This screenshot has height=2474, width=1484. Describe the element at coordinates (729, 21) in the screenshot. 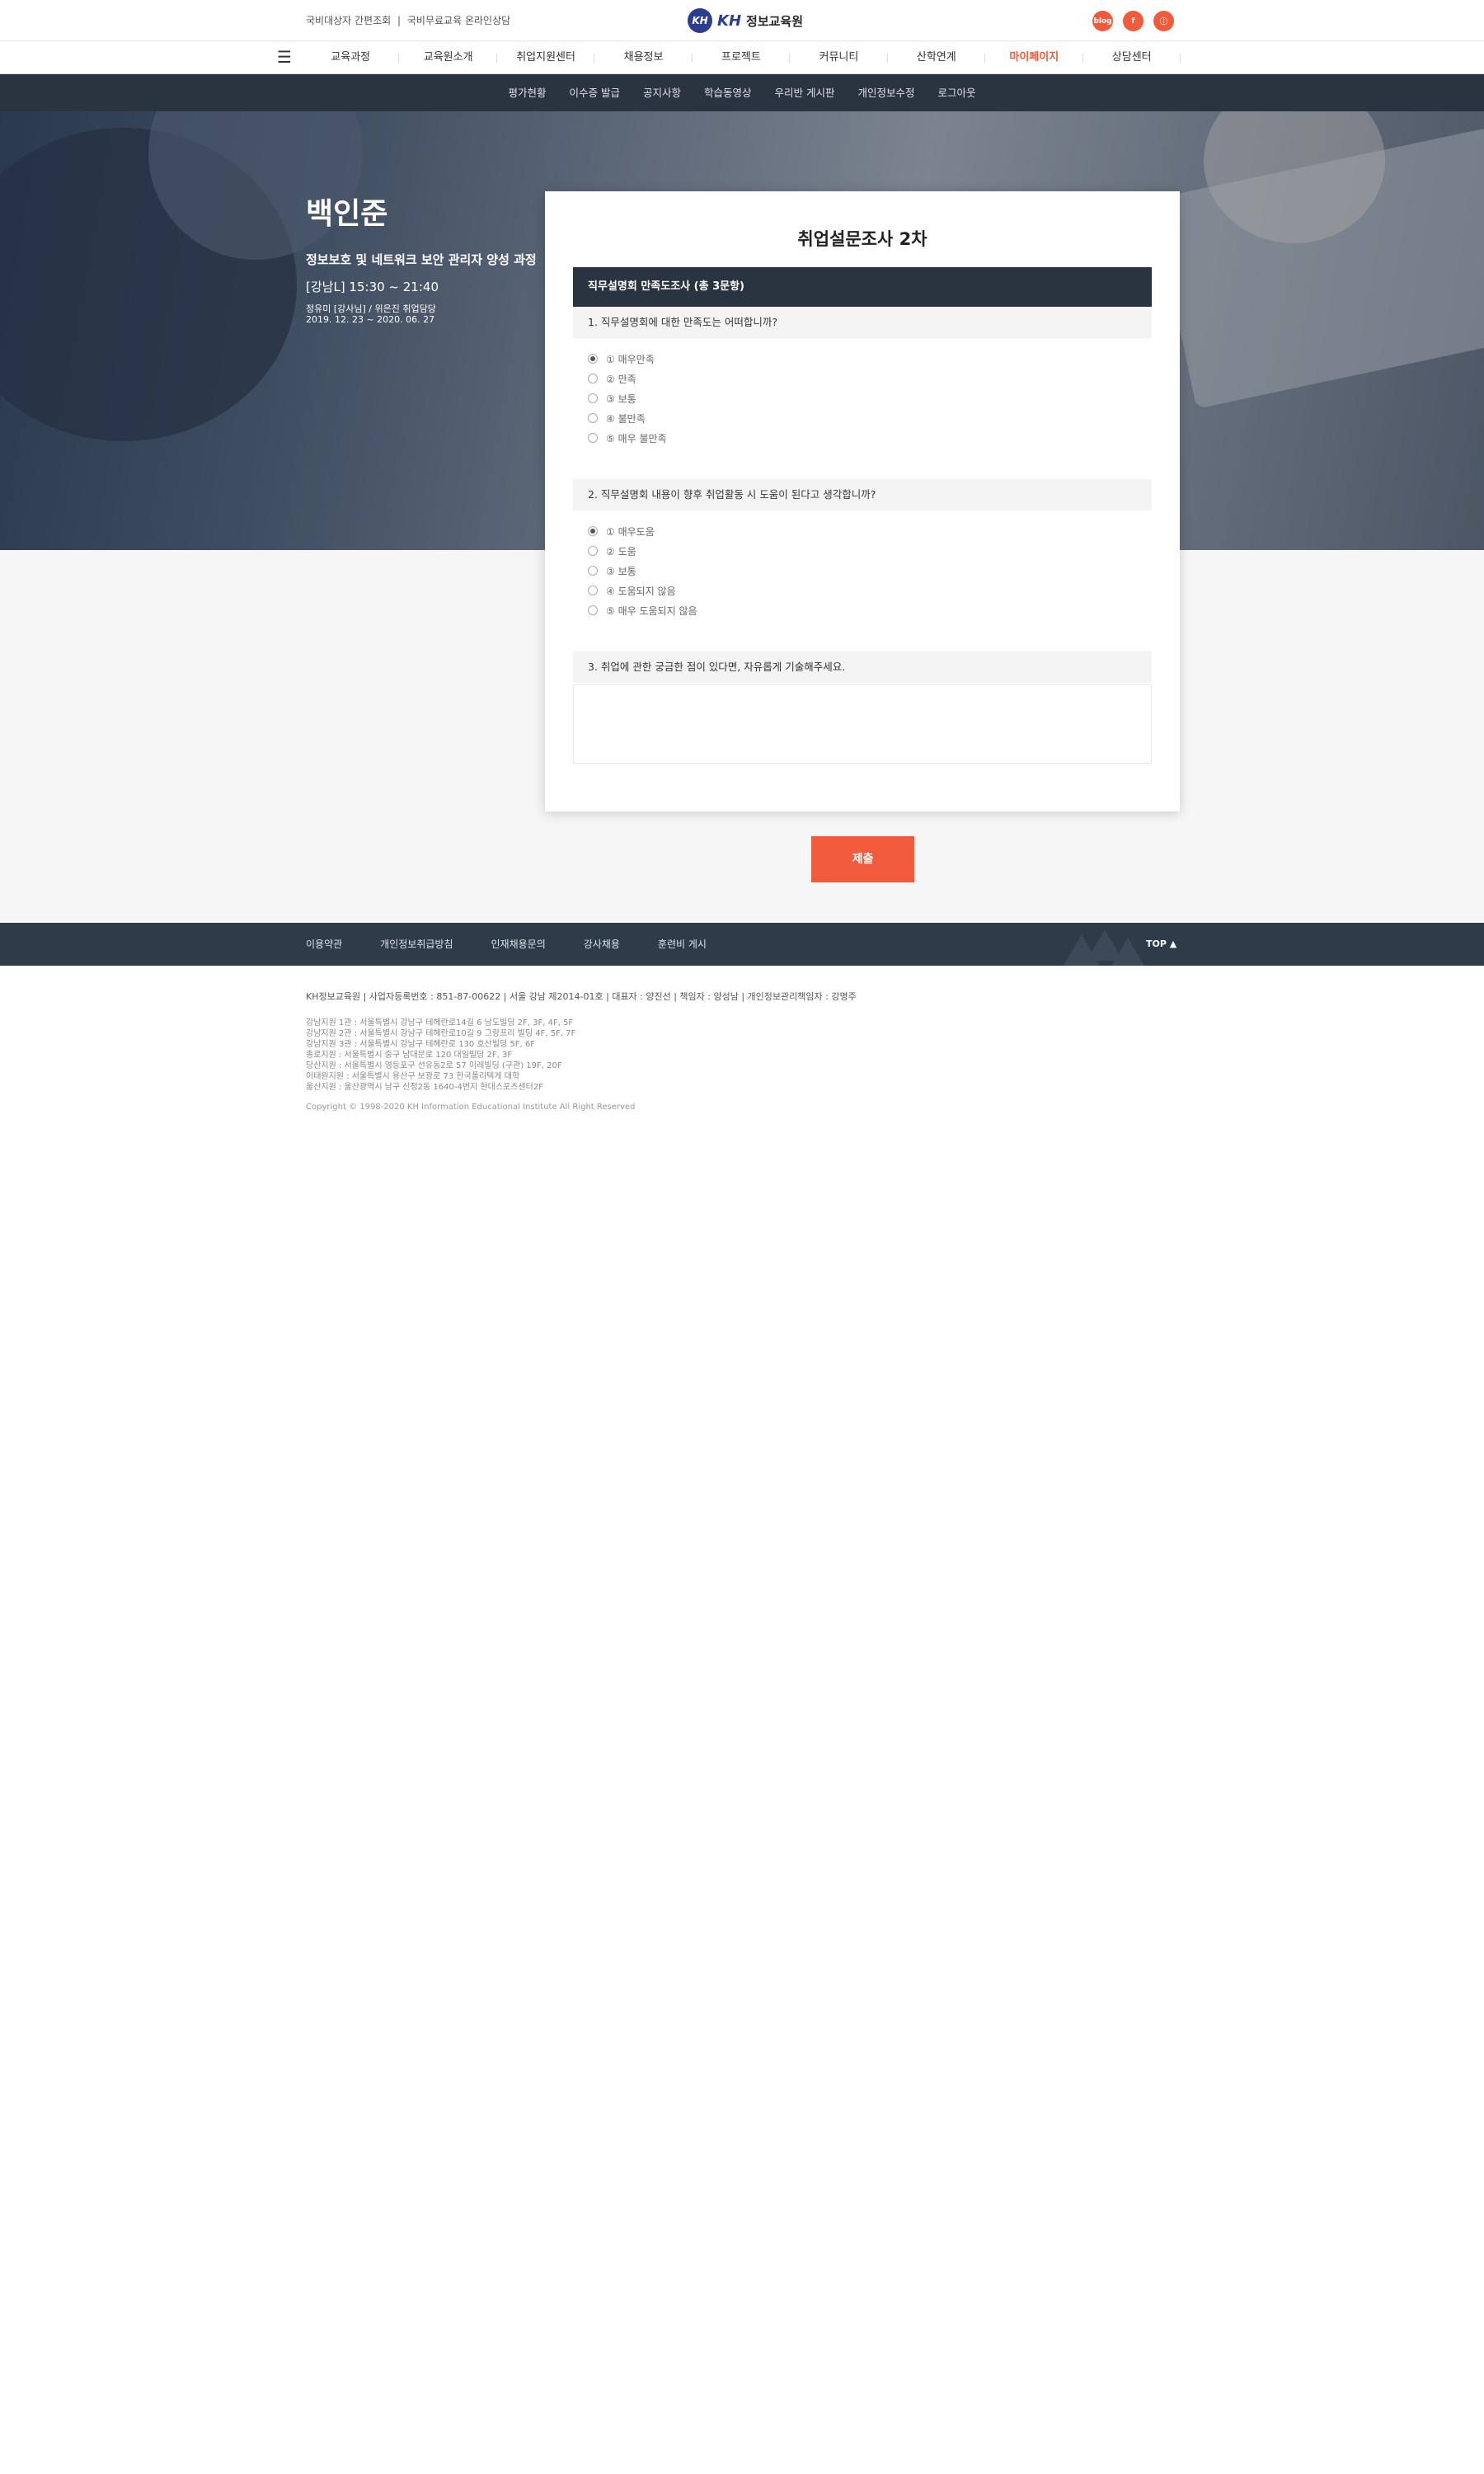

I see `logo-brand: KH` at that location.